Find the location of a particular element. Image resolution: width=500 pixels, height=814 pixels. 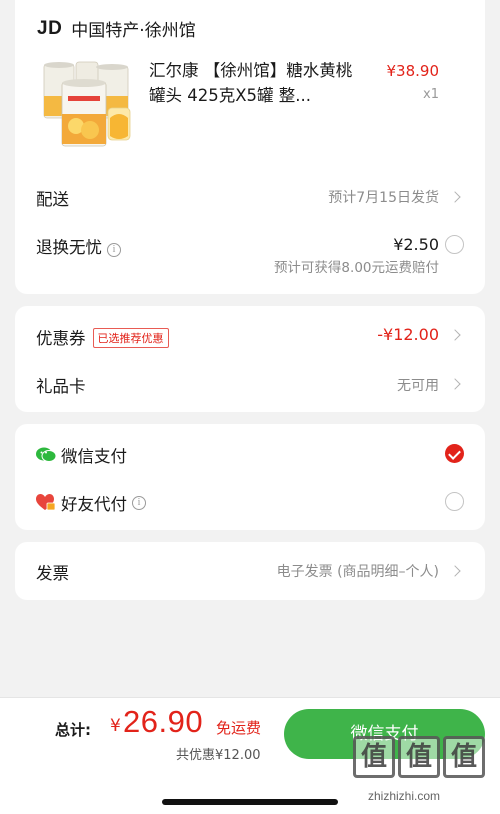

home-indicator is located at coordinates (250, 802).